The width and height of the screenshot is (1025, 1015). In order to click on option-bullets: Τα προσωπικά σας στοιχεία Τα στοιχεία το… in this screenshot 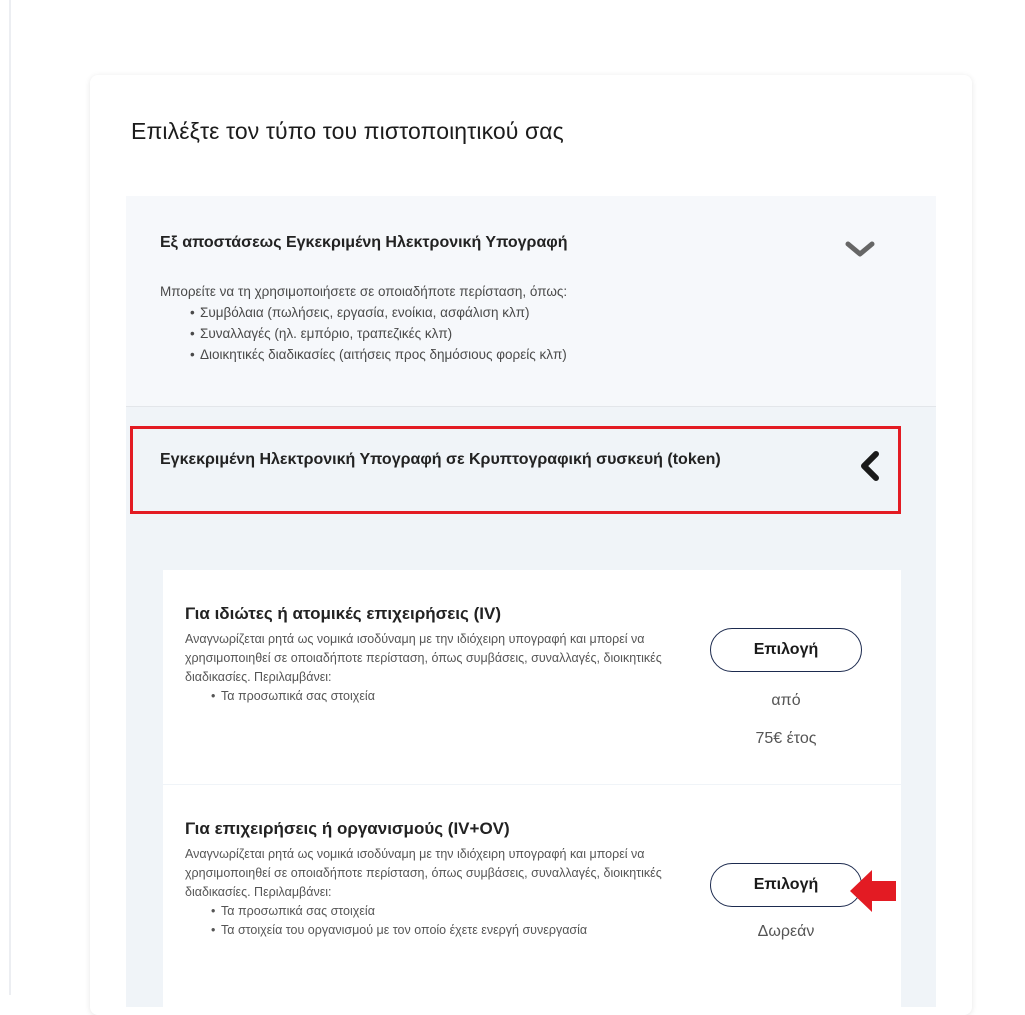, I will do `click(440, 921)`.